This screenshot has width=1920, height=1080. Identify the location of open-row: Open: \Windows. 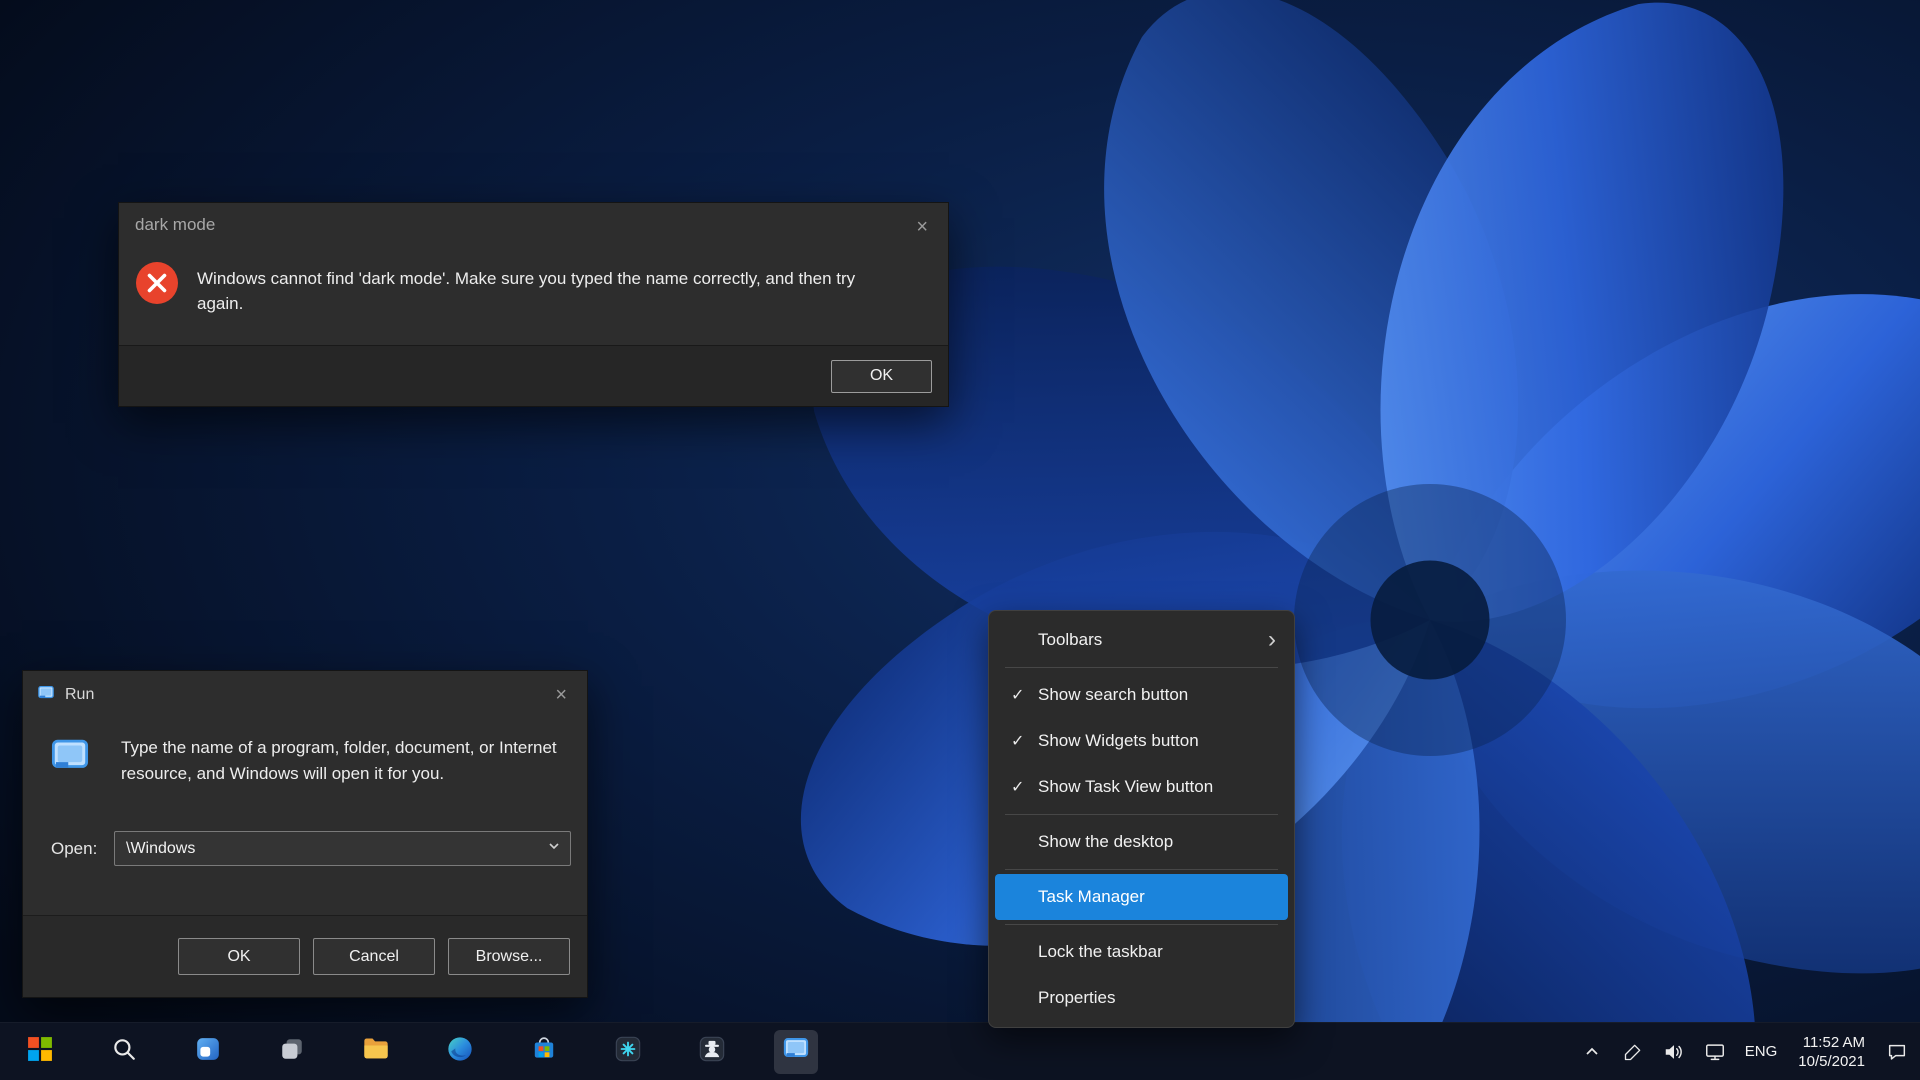
(311, 848).